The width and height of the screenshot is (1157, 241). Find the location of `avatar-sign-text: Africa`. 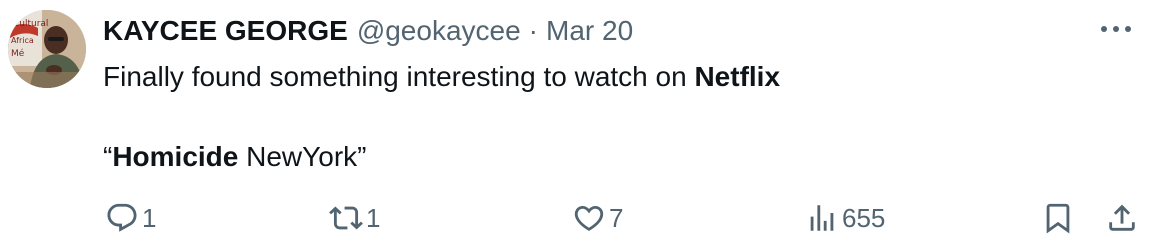

avatar-sign-text: Africa is located at coordinates (22, 40).